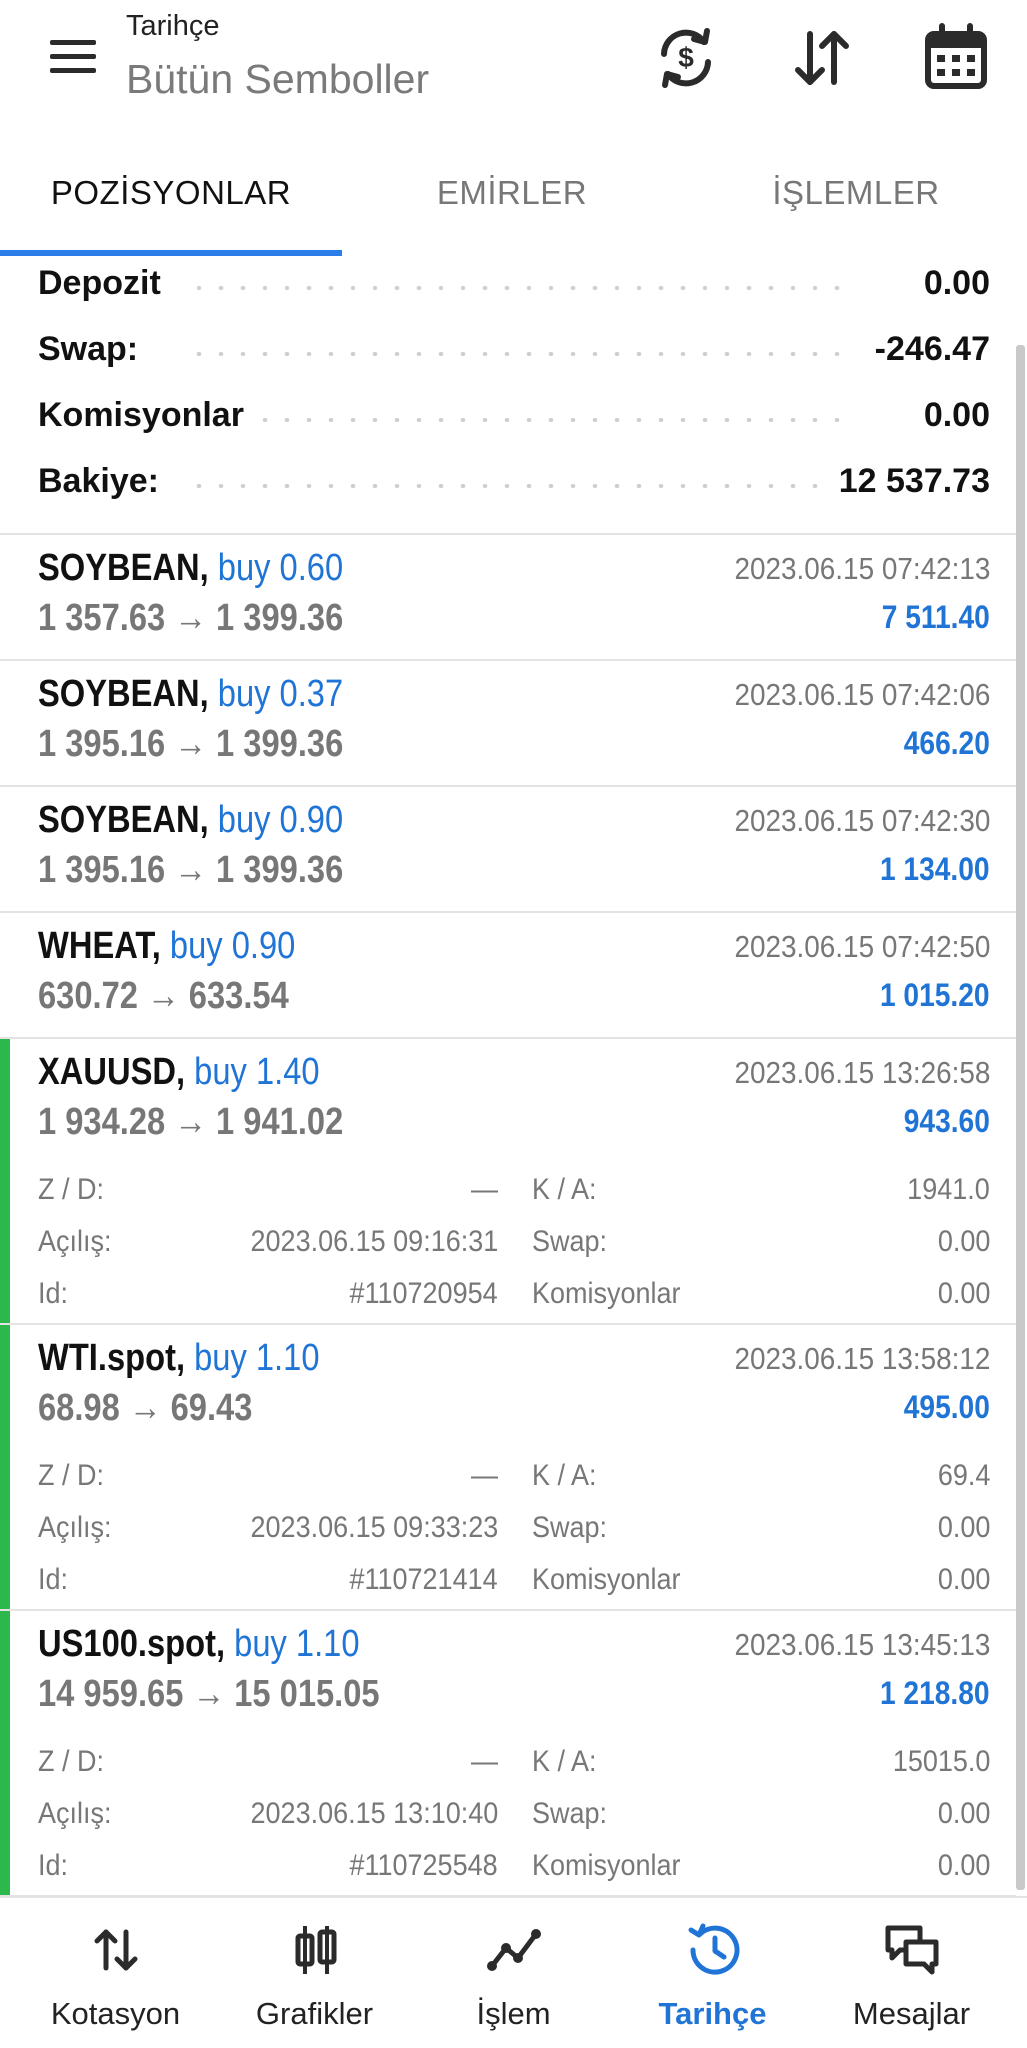  I want to click on app-header: Tarihçe Bütün Semboller $, so click(513, 65).